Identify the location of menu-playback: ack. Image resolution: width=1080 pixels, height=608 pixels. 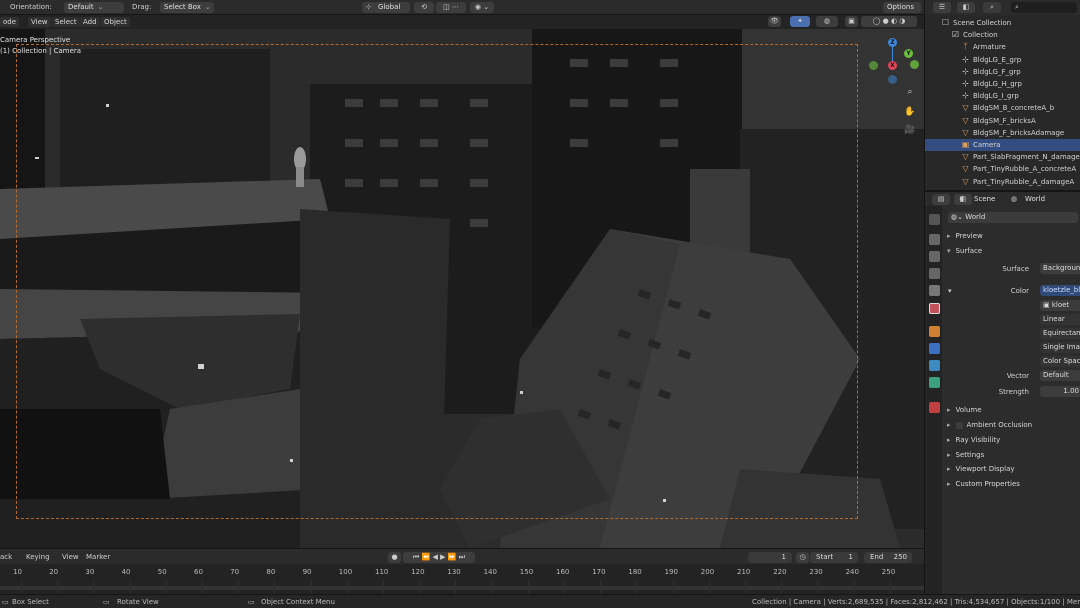
(6, 557).